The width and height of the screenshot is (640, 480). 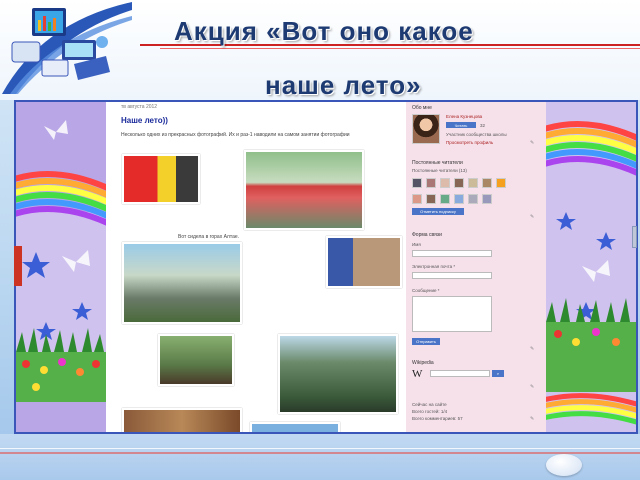 What do you see at coordinates (426, 290) in the screenshot?
I see `message-label: Сообщение *` at bounding box center [426, 290].